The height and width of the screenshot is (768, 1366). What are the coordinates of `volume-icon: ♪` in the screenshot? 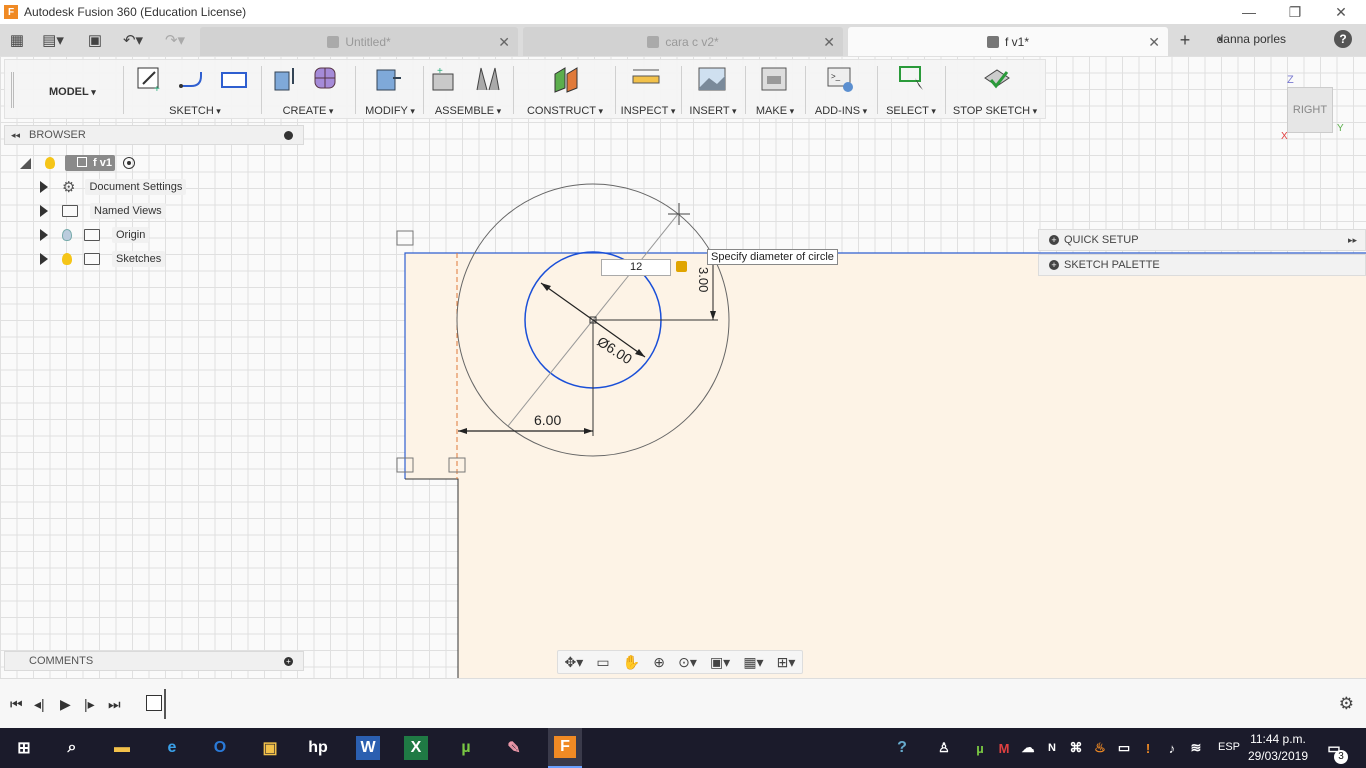 It's located at (1172, 748).